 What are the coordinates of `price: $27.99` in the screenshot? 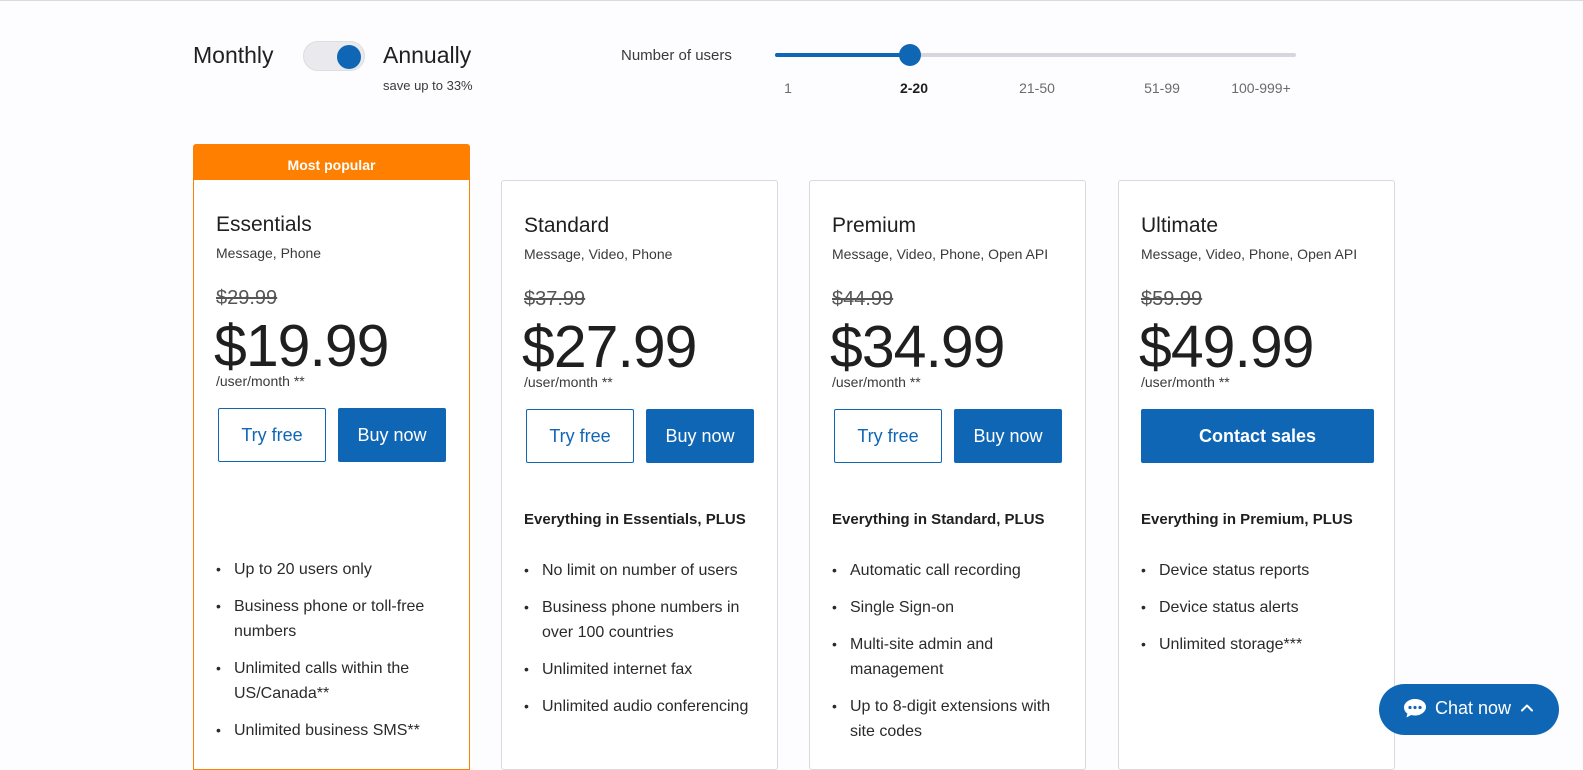 It's located at (609, 347).